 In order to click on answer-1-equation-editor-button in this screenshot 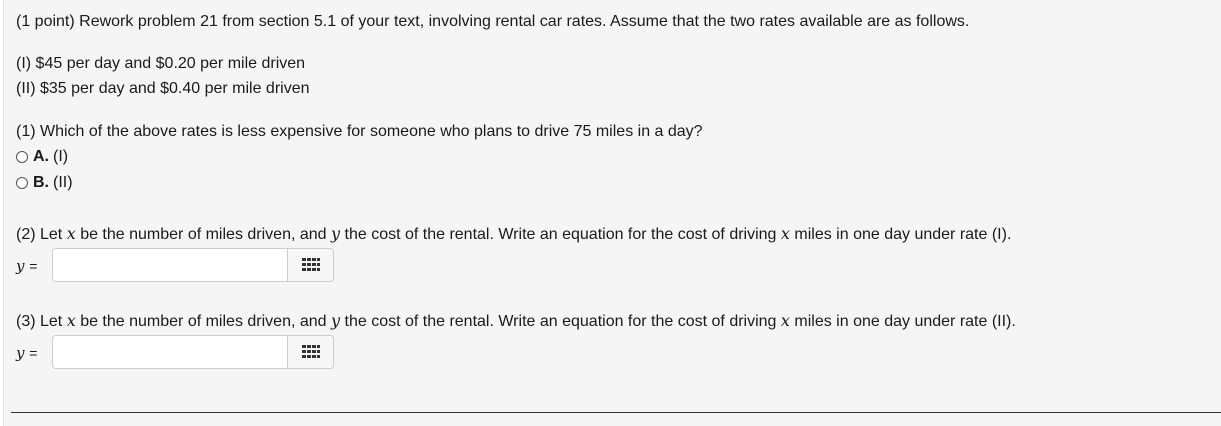, I will do `click(310, 265)`.